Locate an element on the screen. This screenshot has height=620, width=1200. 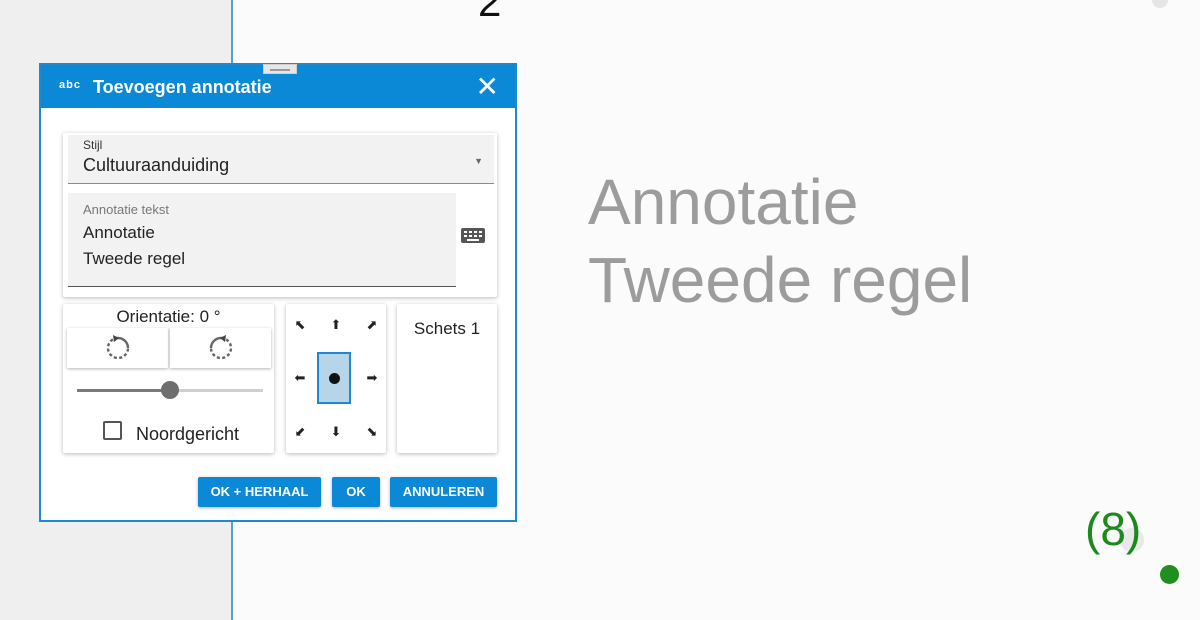
arrow-n-icon: ⬆ is located at coordinates (336, 325).